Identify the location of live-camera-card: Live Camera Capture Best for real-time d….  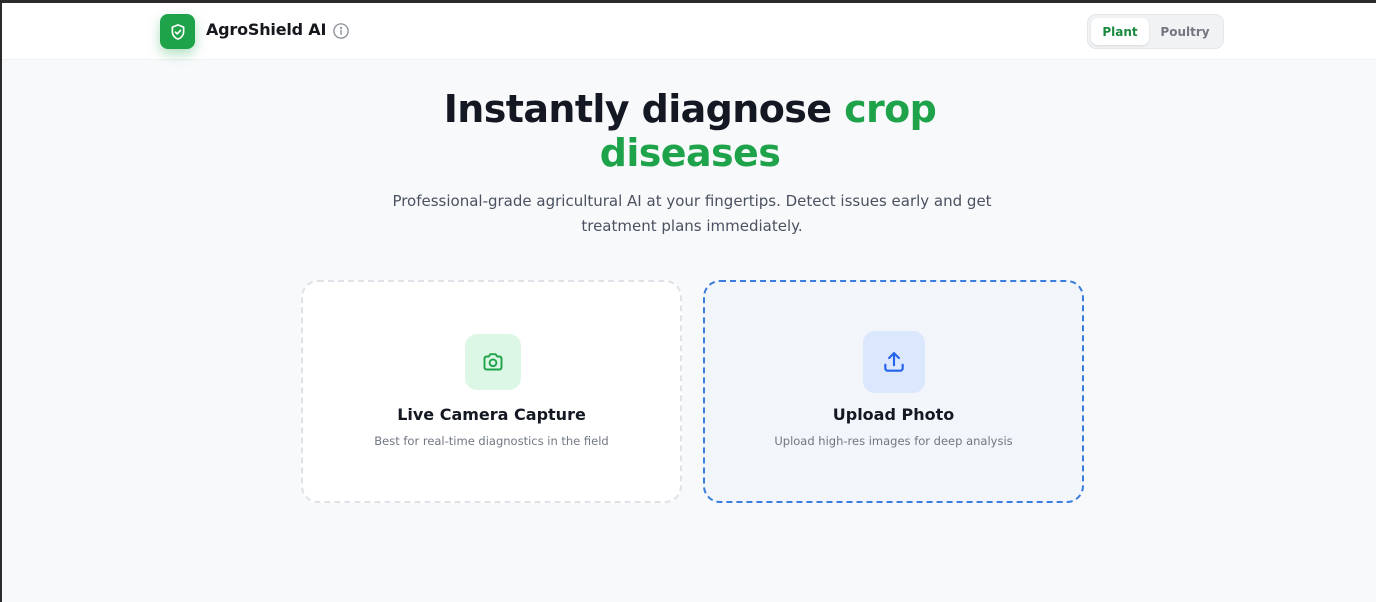
(491, 391).